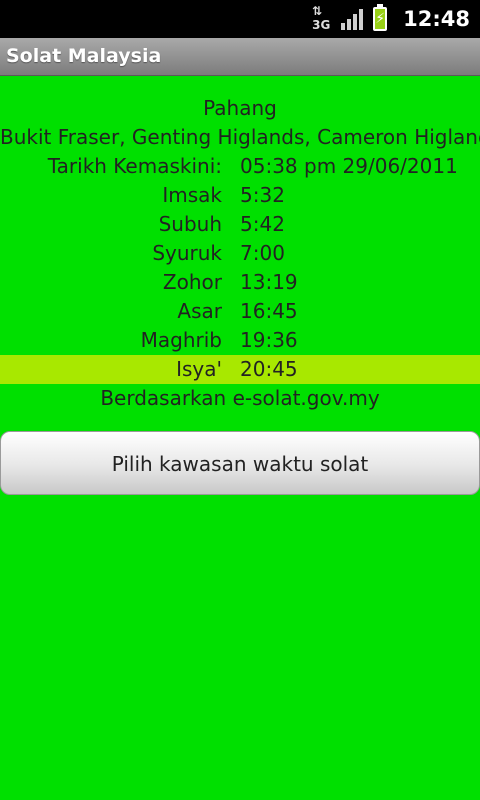 This screenshot has width=480, height=800. What do you see at coordinates (317, 11) in the screenshot?
I see `data-arrows-icon: ⇅` at bounding box center [317, 11].